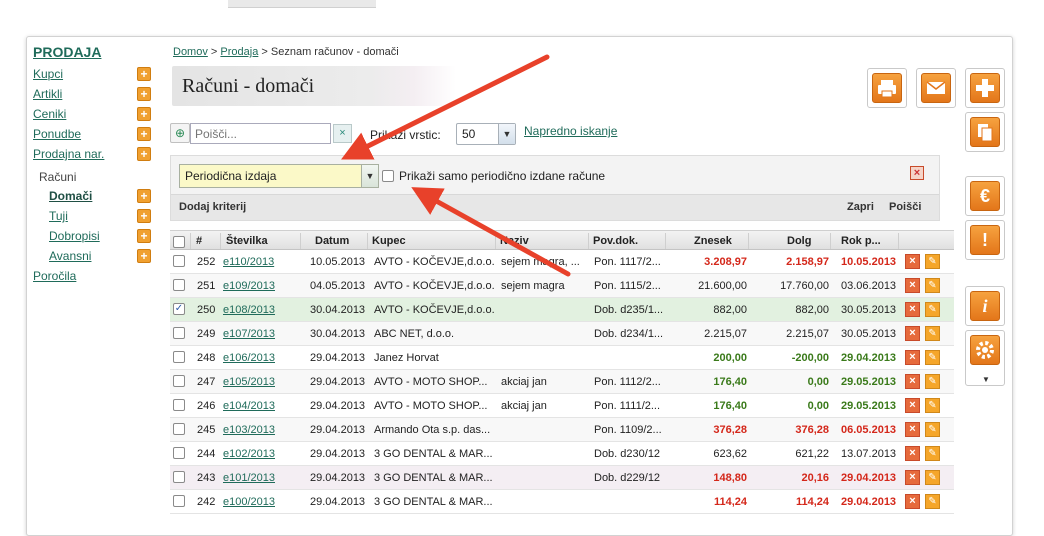 Image resolution: width=1044 pixels, height=536 pixels. Describe the element at coordinates (514, 241) in the screenshot. I see `header-title: Naziv` at that location.